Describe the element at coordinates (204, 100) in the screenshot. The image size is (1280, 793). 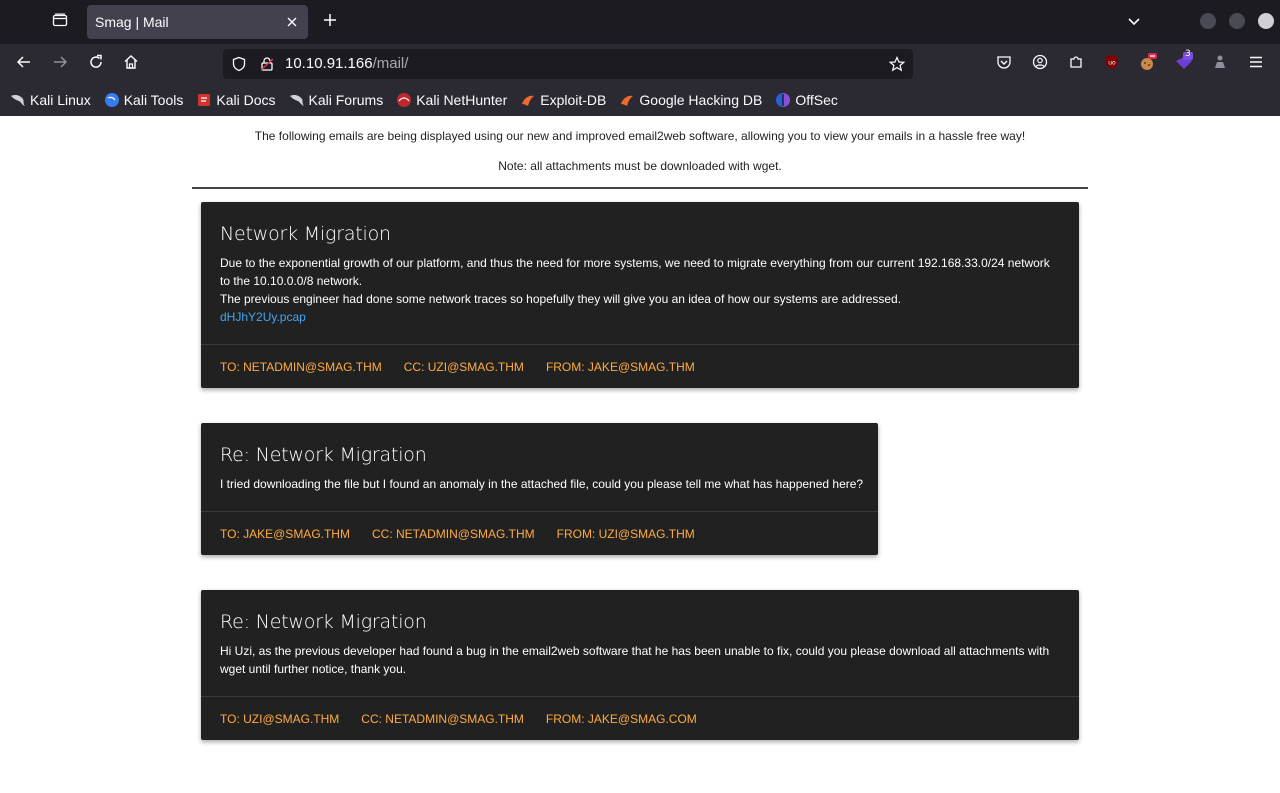
I see `kali-docs-icon` at that location.